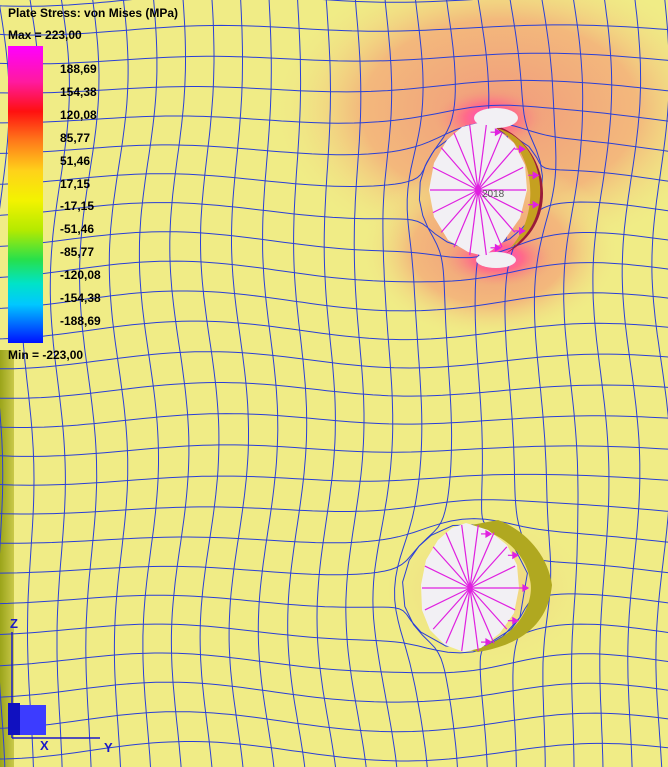 This screenshot has height=767, width=668. Describe the element at coordinates (80, 298) in the screenshot. I see `legend-tick-label: -154,38` at that location.